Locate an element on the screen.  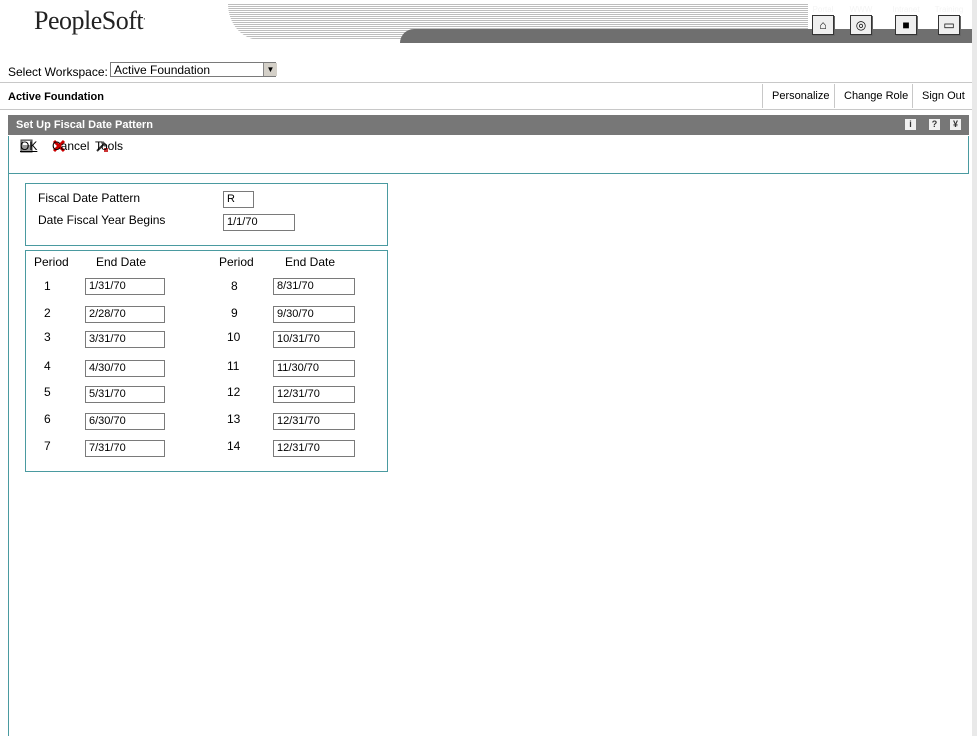
end-date-field: 9/30/70 is located at coordinates (314, 314).